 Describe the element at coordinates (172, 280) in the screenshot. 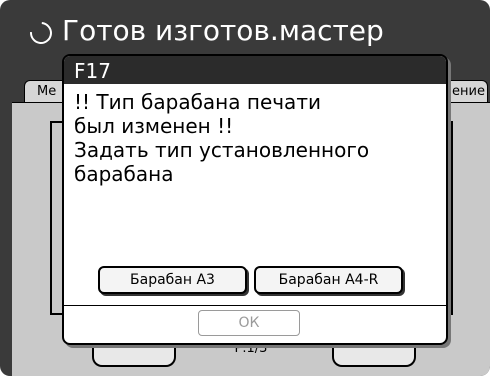

I see `drum-a3-button: Барабан А3` at that location.